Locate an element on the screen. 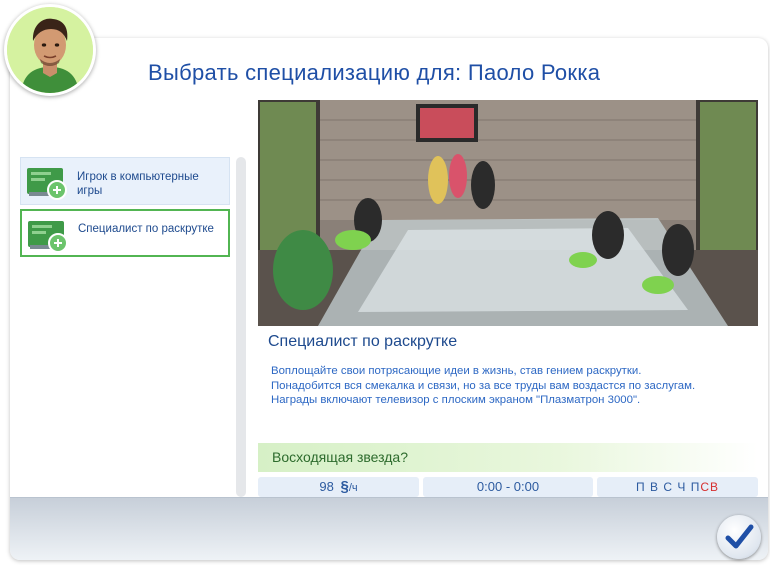 The image size is (770, 565). checkmark-icon is located at coordinates (739, 536).